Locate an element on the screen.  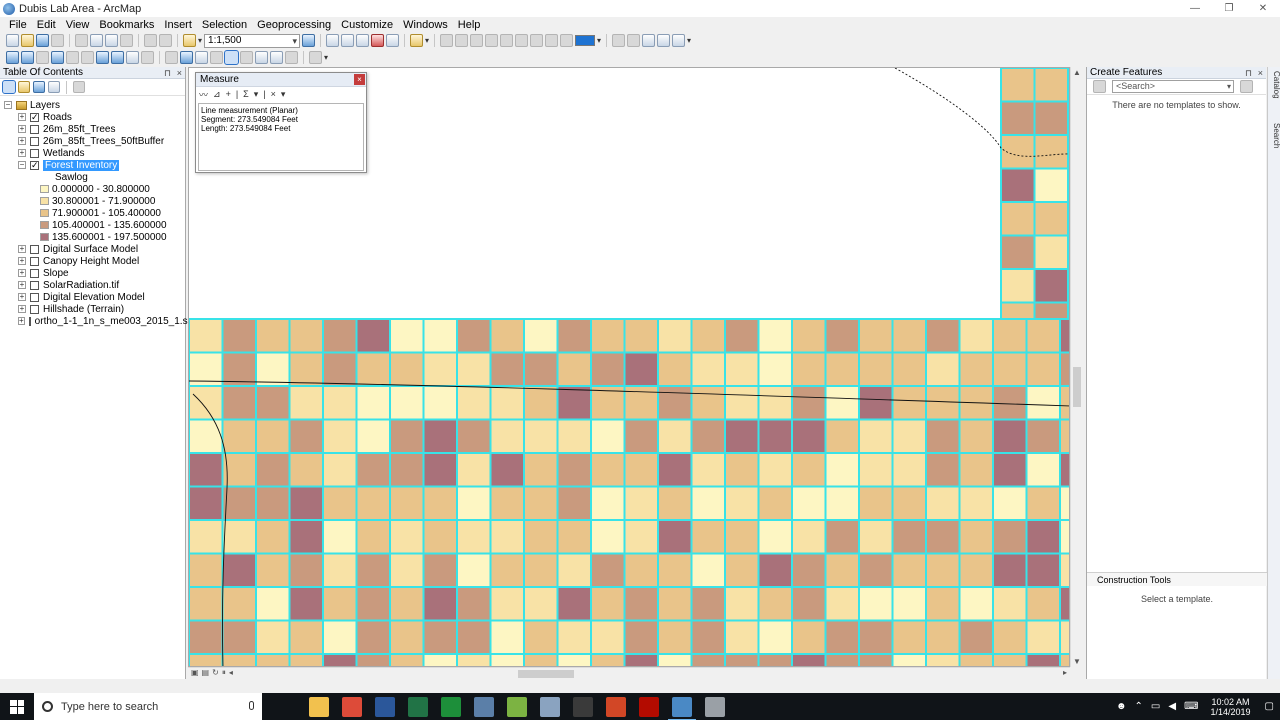
measure-line-icon: 〰 is located at coordinates (203, 94).